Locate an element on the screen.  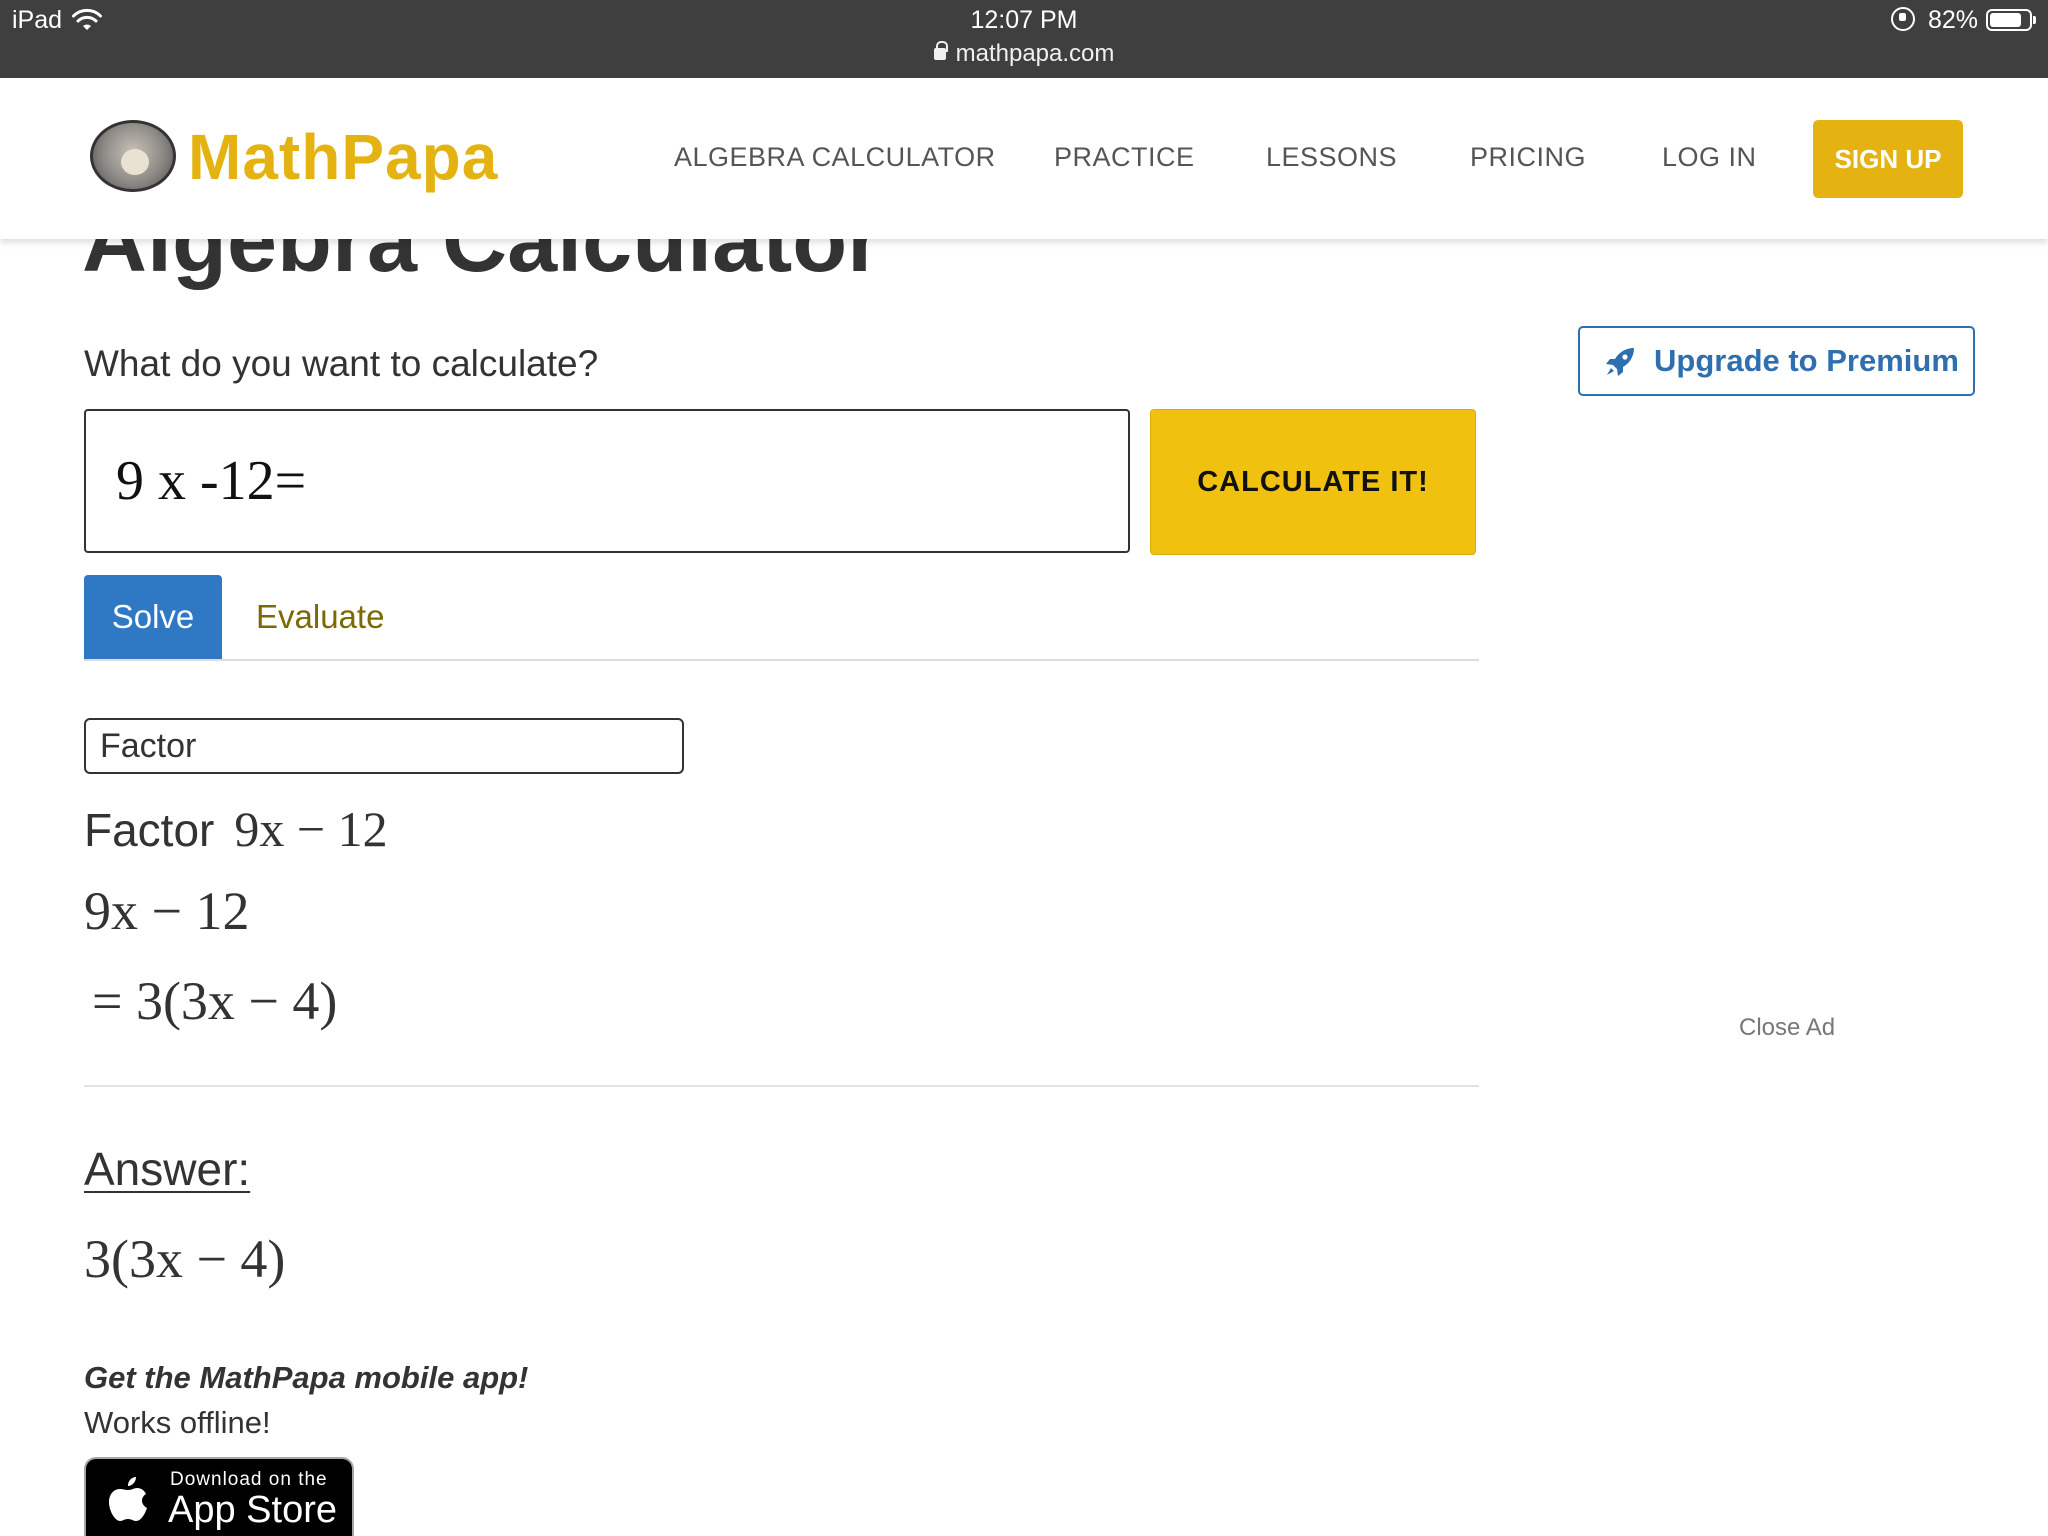
upgrade-premium-button: Upgrade to Premium is located at coordinates (1776, 361).